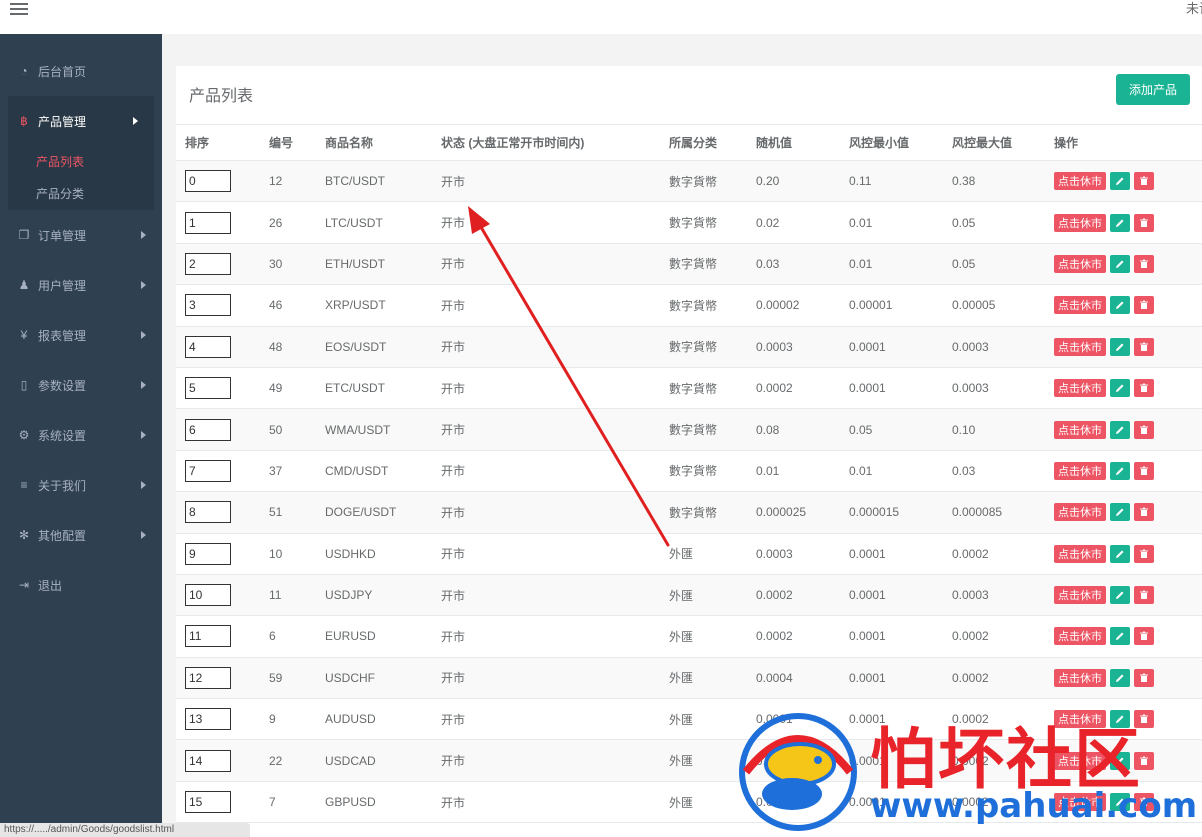  Describe the element at coordinates (81, 385) in the screenshot. I see `sidebar-item-parameter-settings: ▯ 参数设置` at that location.